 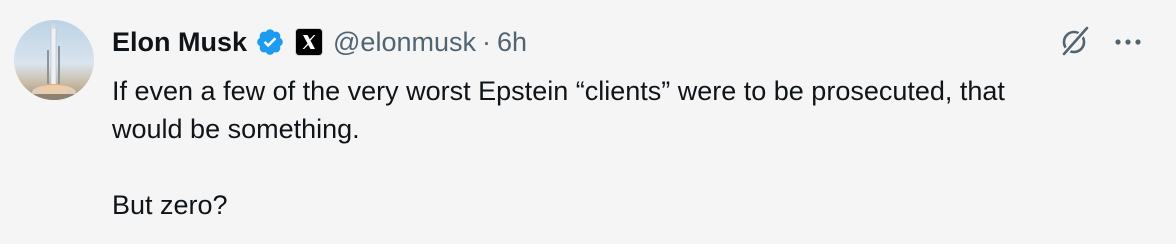 I want to click on tweet-text-line: But zero?, so click(x=170, y=205).